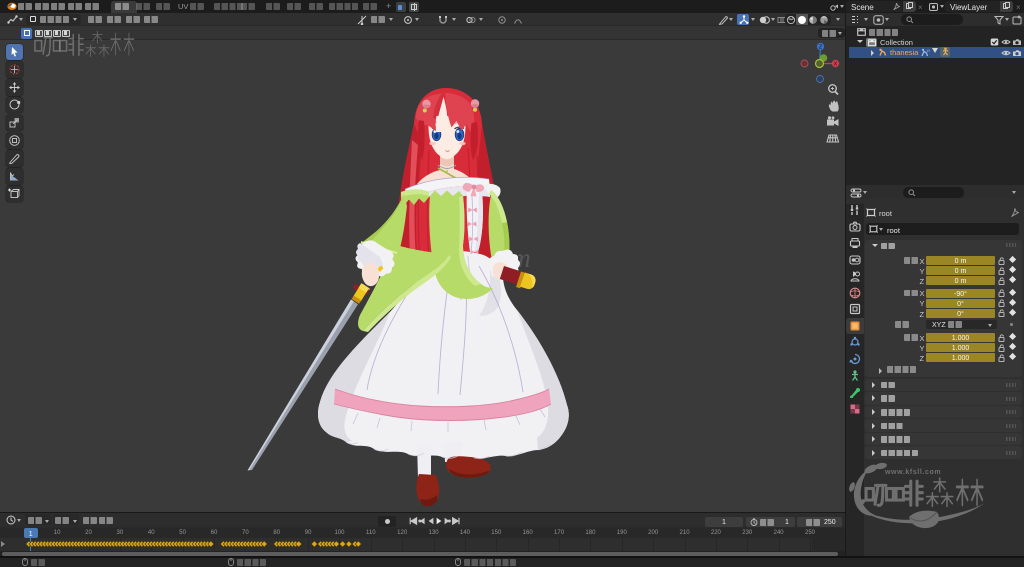 Image resolution: width=1024 pixels, height=567 pixels. Describe the element at coordinates (912, 472) in the screenshot. I see `svg-text: www.kfsll.com` at that location.